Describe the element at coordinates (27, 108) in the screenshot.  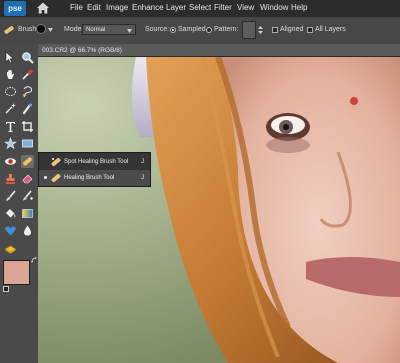
I see `quick-selection-tool-icon` at that location.